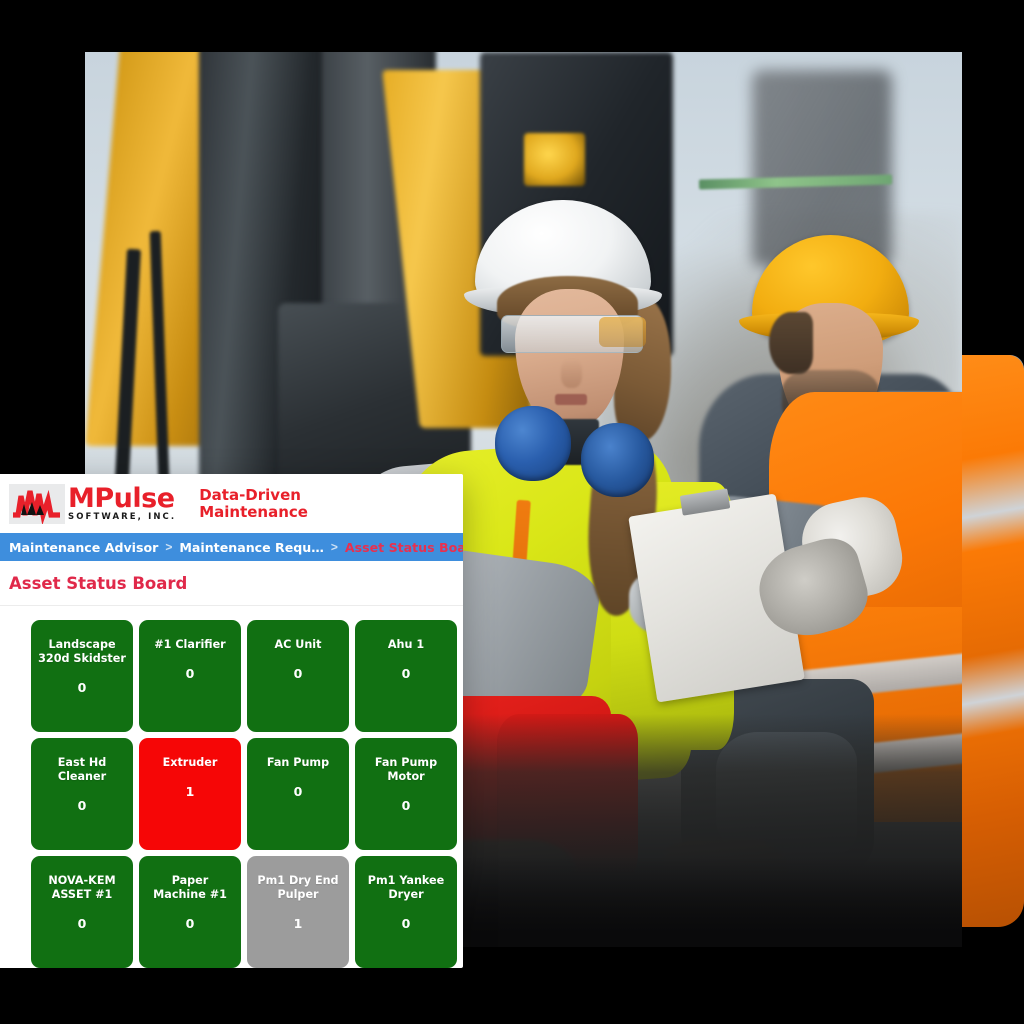 This screenshot has height=1024, width=1024. I want to click on asset-tile-label: Landscape 320d Skidster, so click(82, 651).